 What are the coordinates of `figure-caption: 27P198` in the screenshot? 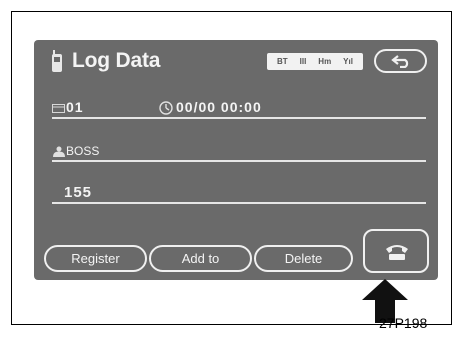 It's located at (403, 323).